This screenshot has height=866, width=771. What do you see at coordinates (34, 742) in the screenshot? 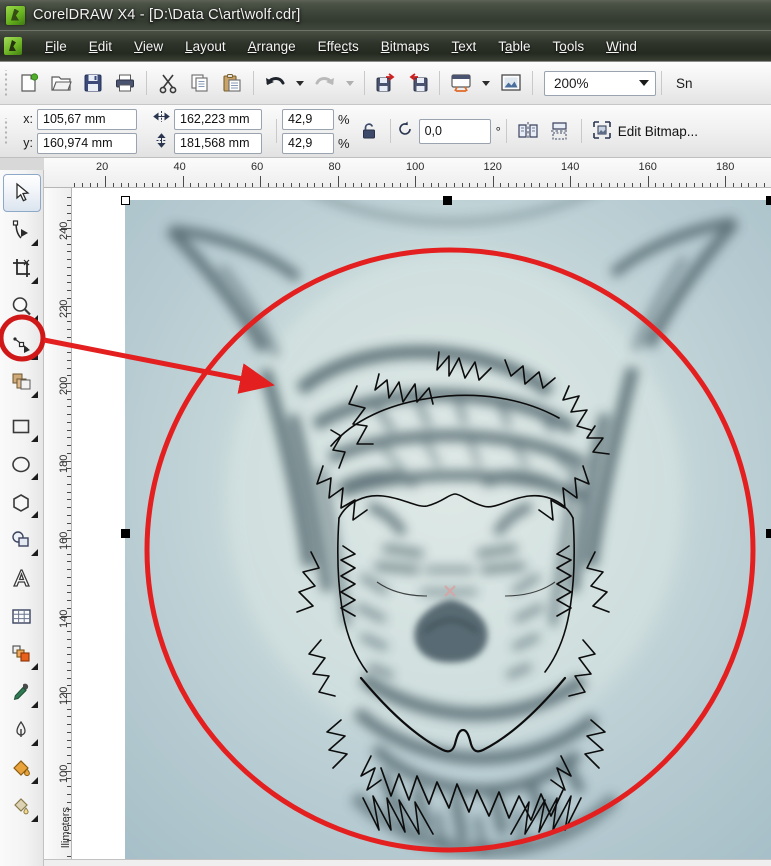
I see `outline-pen-flyout-icon` at bounding box center [34, 742].